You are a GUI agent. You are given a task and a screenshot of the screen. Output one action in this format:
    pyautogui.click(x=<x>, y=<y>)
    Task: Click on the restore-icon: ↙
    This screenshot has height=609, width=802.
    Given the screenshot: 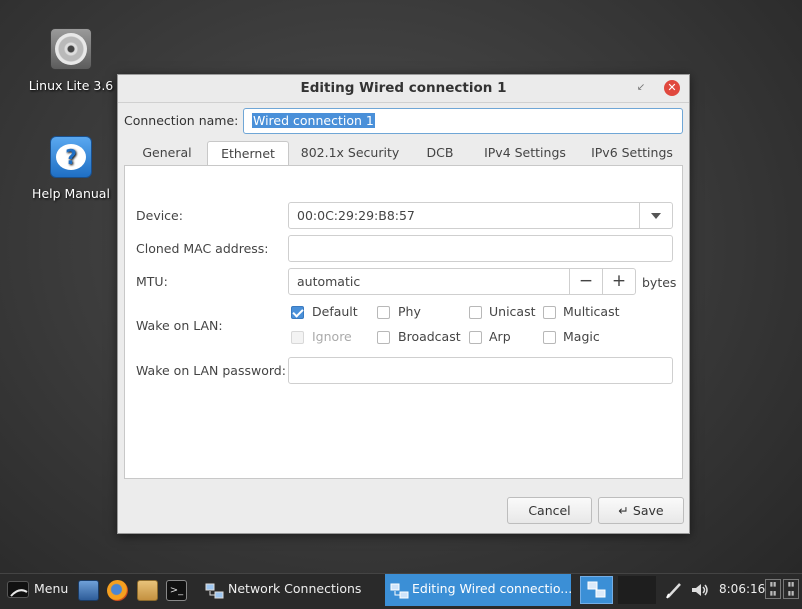 What is the action you would take?
    pyautogui.click(x=641, y=88)
    